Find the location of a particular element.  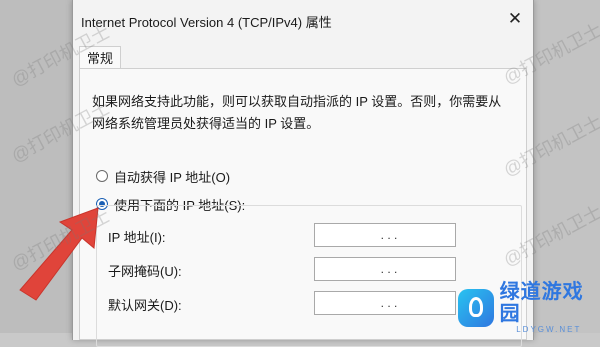

logo-name: 绿道游戏园 is located at coordinates (541, 303).